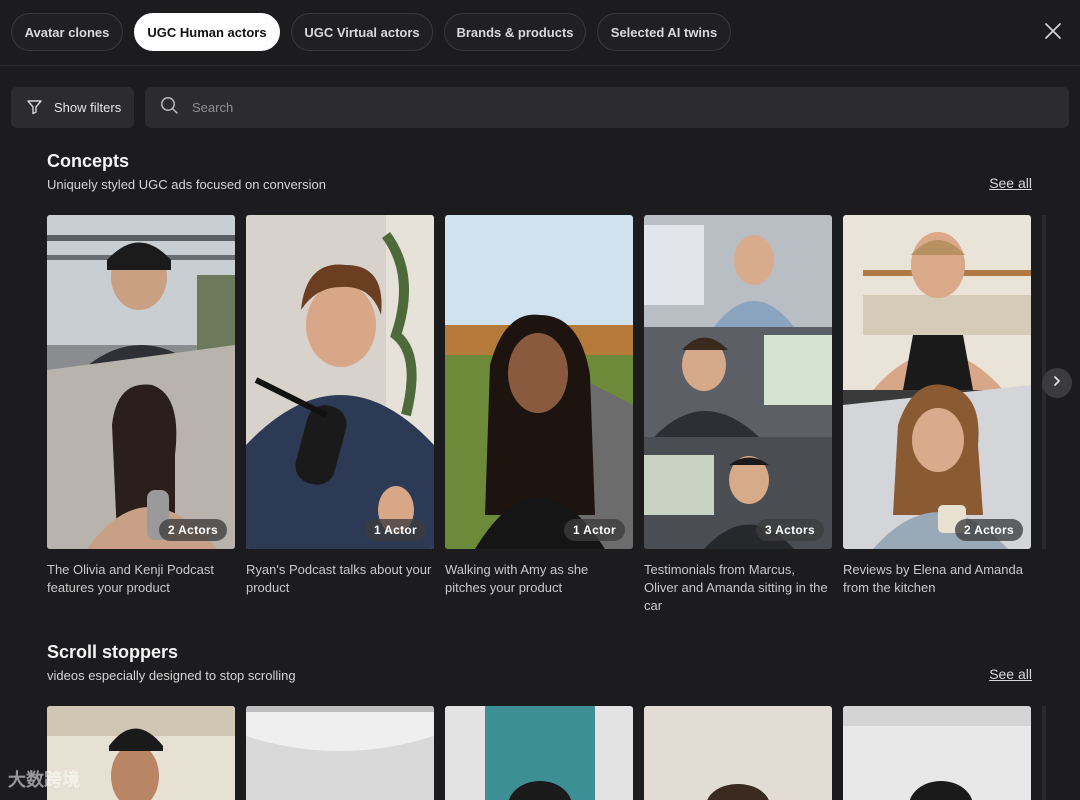  I want to click on tab-ugc-virtual-actors: UGC Virtual actors, so click(362, 32).